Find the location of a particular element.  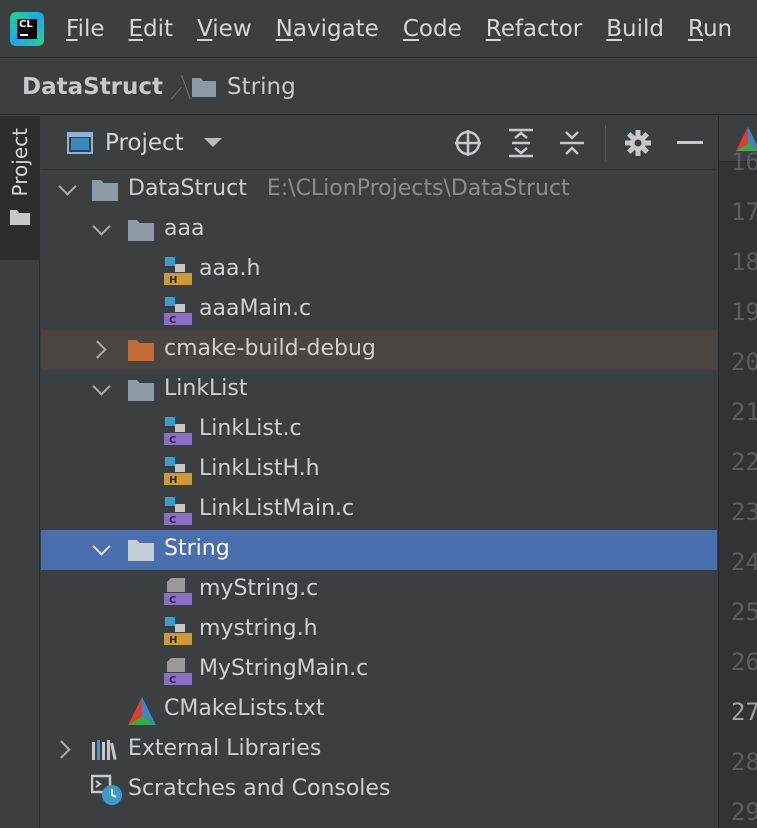

menu-label: un is located at coordinates (717, 28).